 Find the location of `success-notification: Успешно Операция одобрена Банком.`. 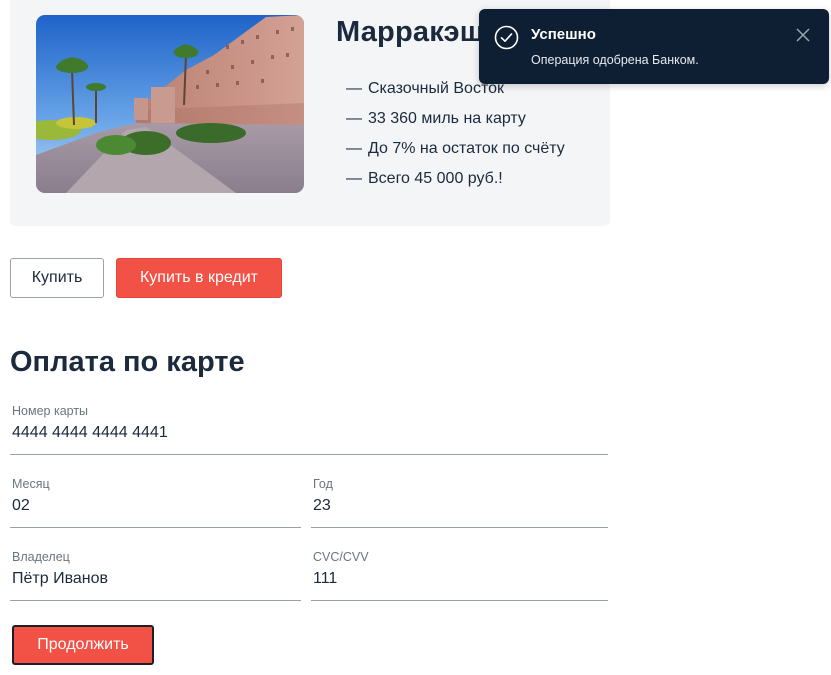

success-notification: Успешно Операция одобрена Банком. is located at coordinates (654, 46).